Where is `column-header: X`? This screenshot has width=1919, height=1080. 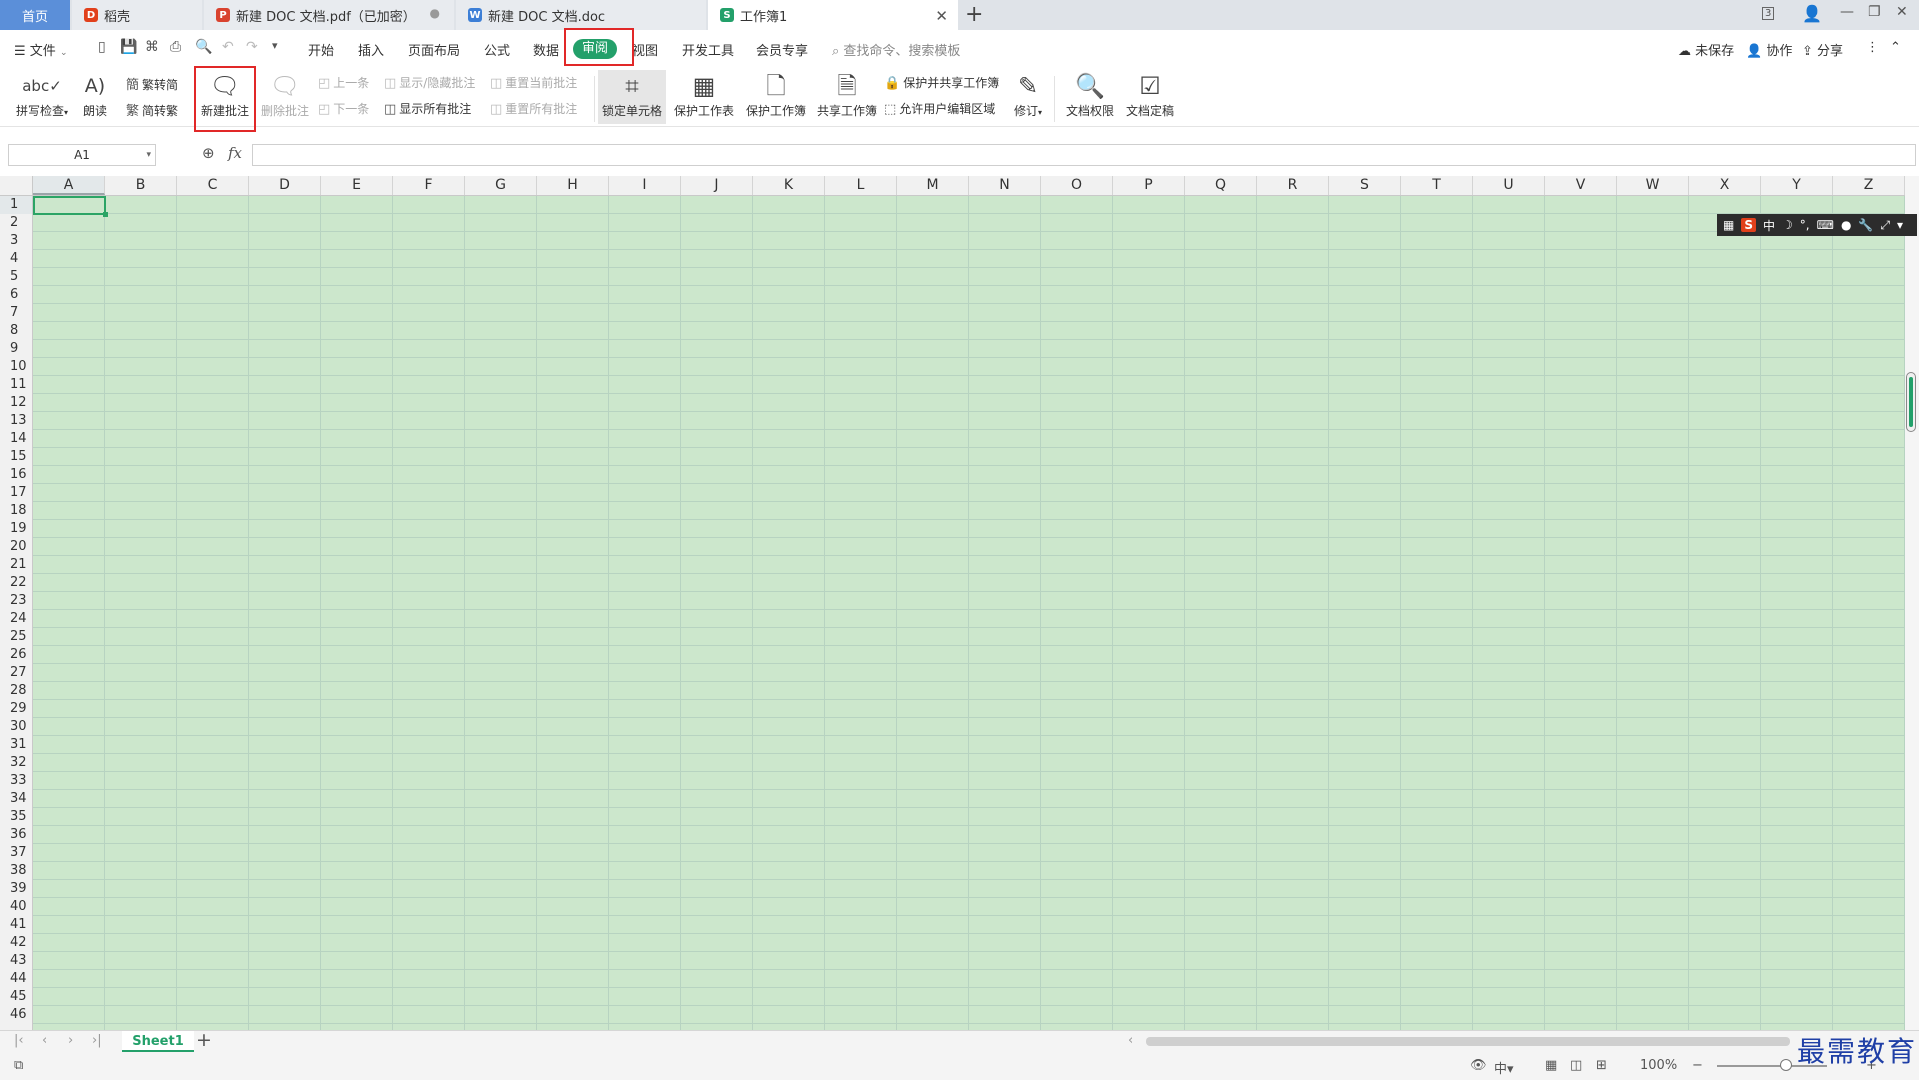 column-header: X is located at coordinates (1725, 185).